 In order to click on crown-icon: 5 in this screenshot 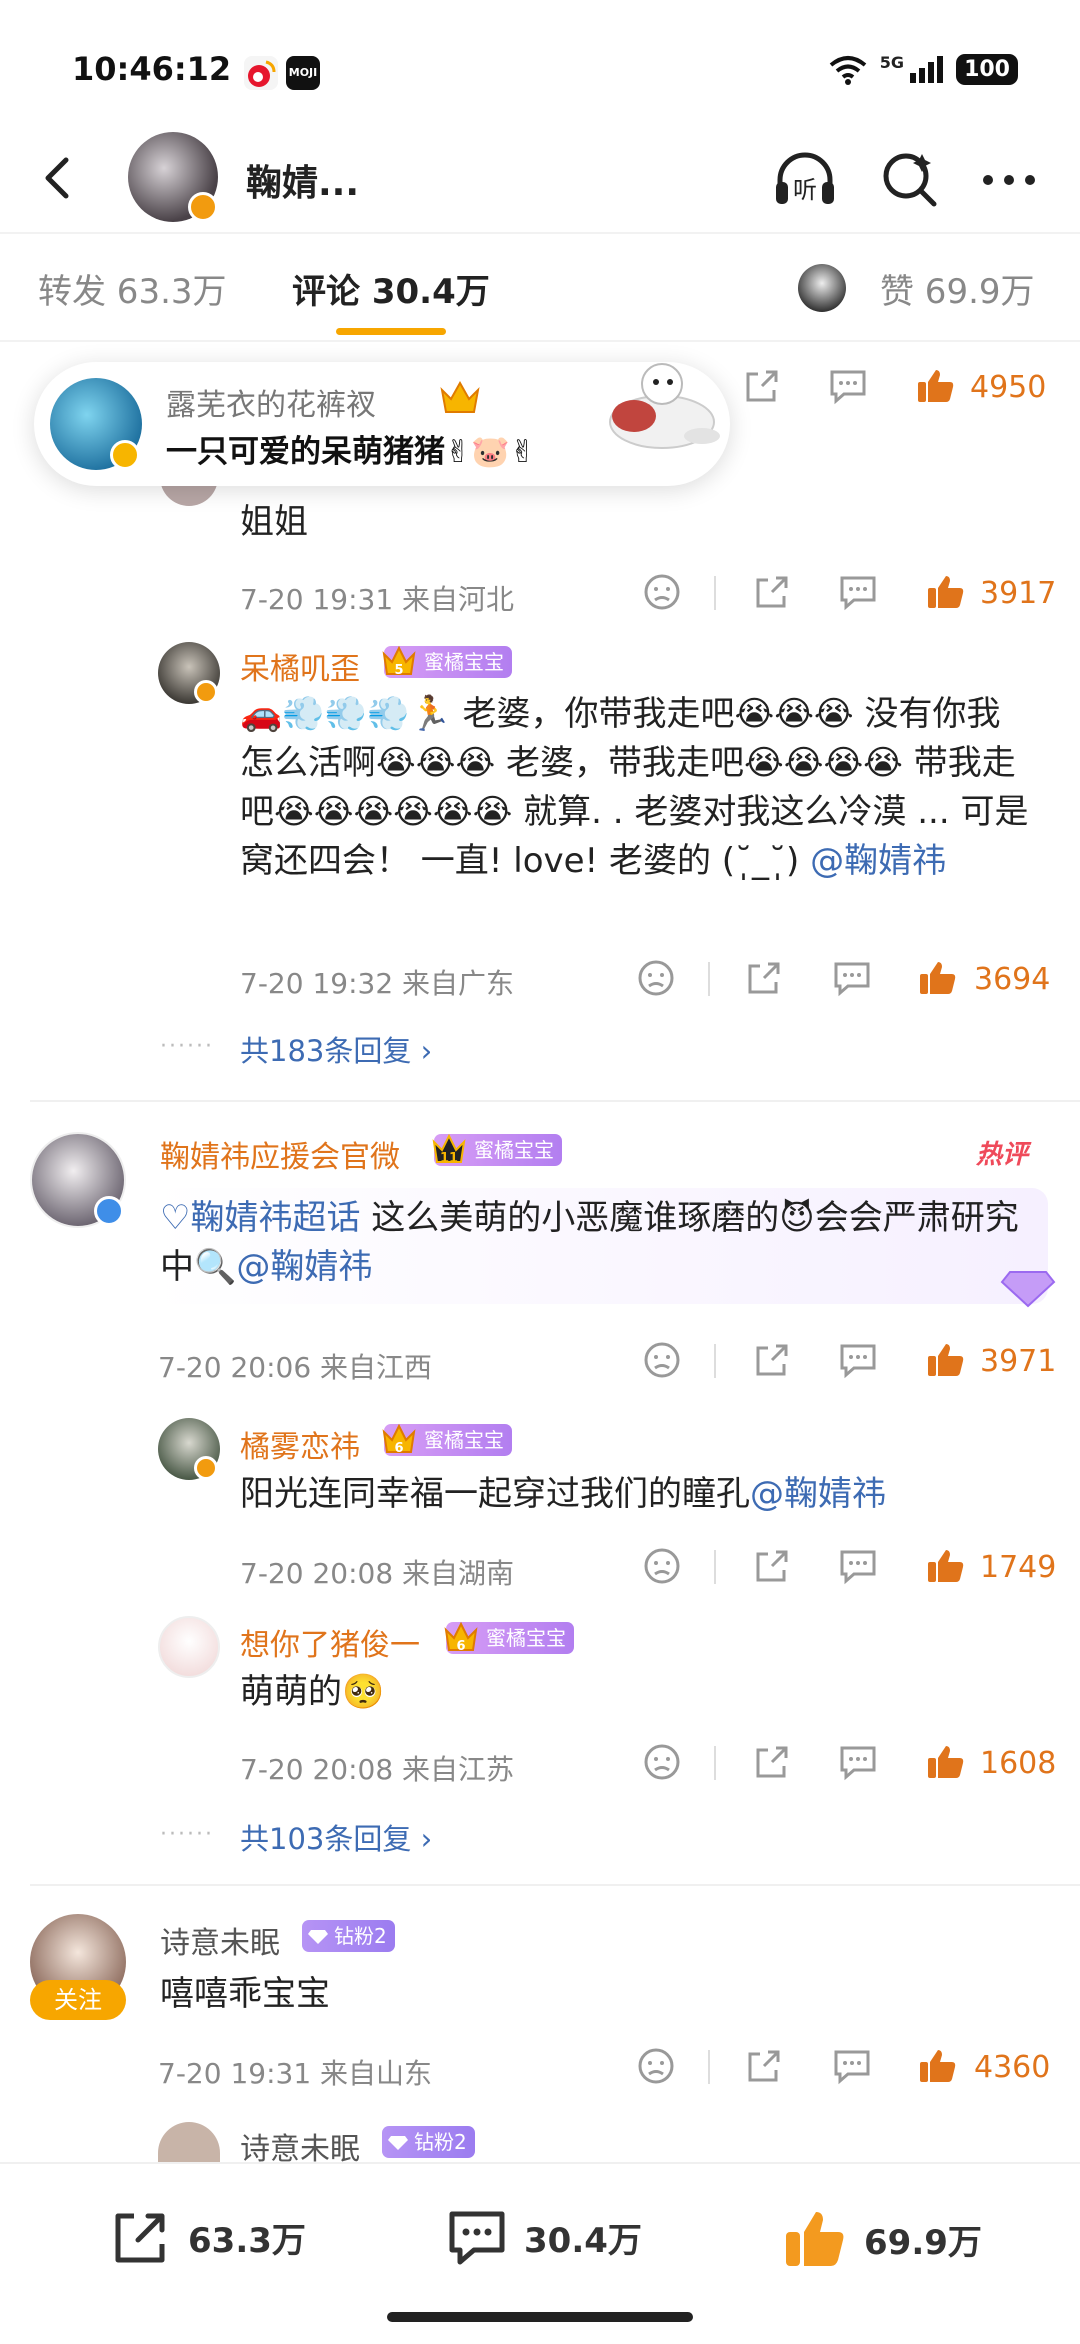, I will do `click(399, 661)`.